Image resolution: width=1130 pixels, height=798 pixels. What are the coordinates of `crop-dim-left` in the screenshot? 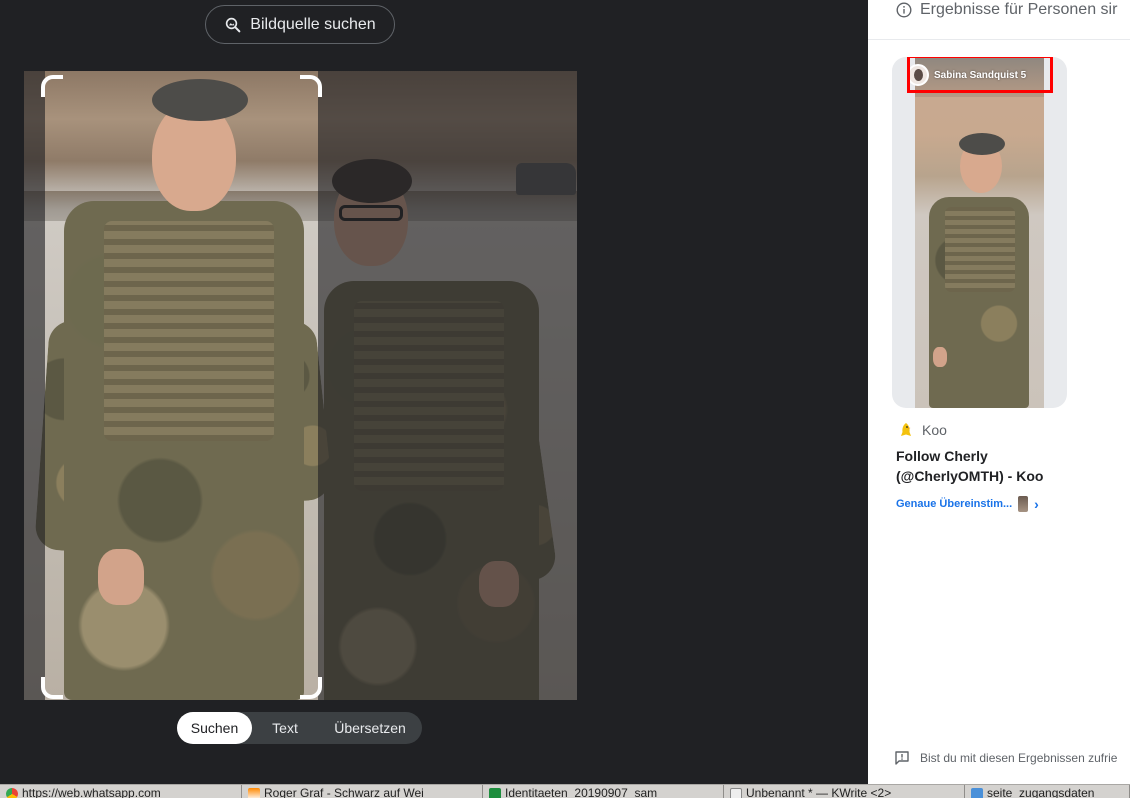 It's located at (34, 385).